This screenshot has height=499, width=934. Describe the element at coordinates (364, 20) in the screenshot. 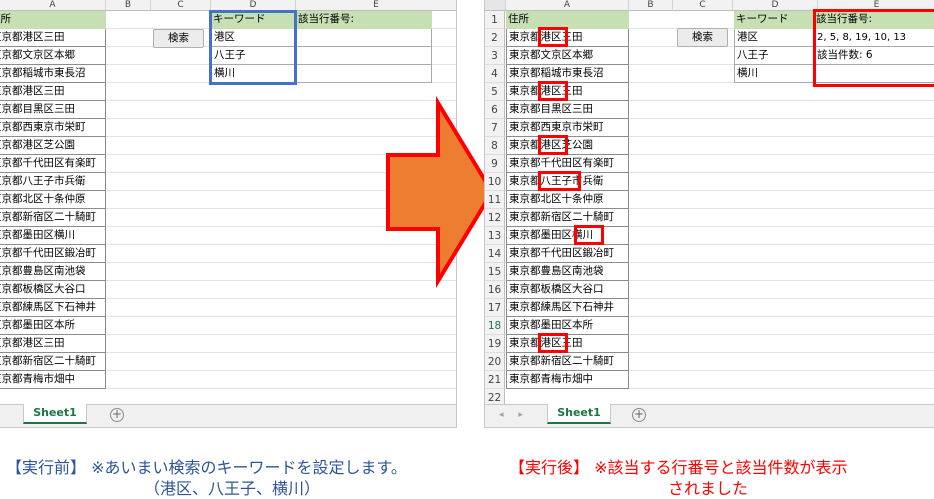

I see `result-header-cell: 該当行番号:` at that location.